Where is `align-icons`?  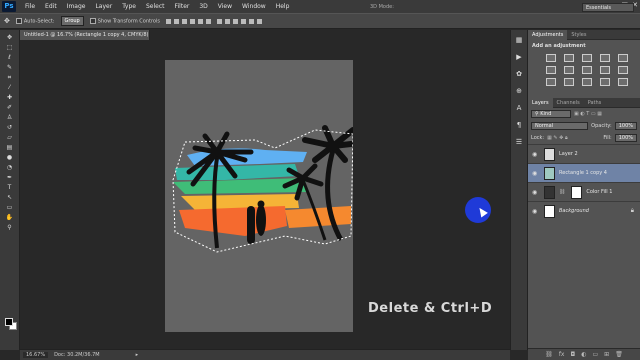 align-icons is located at coordinates (188, 21).